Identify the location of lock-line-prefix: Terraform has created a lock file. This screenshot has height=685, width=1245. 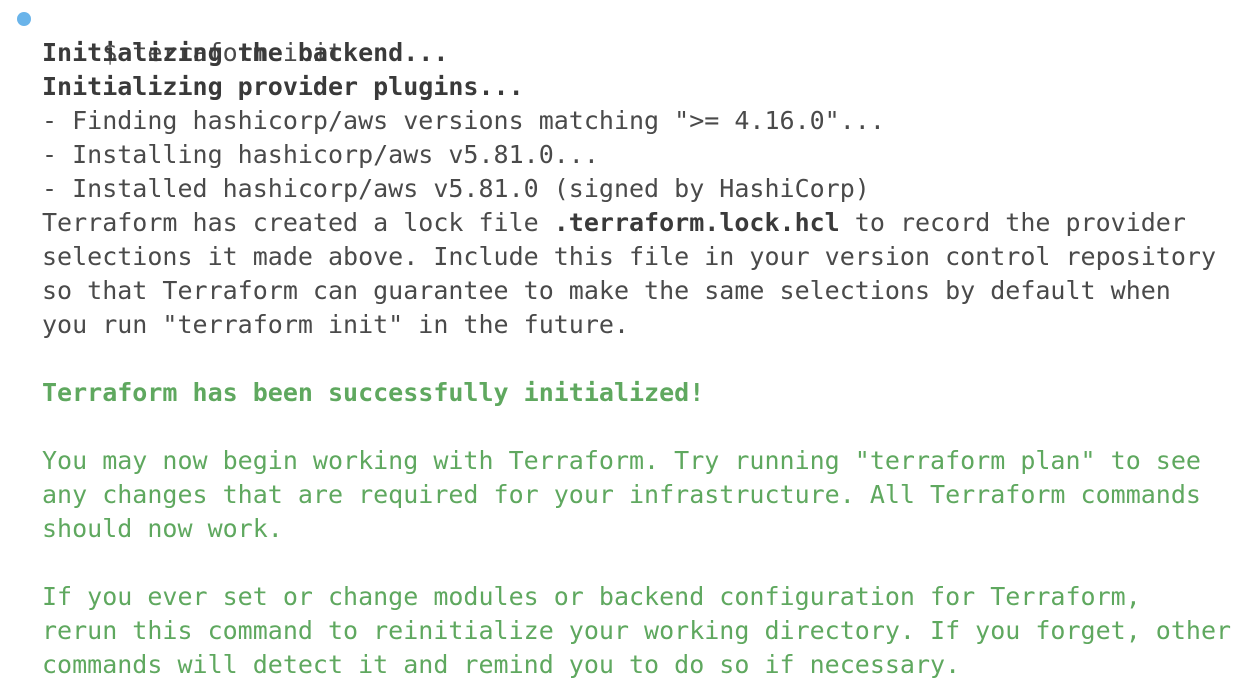
(298, 222).